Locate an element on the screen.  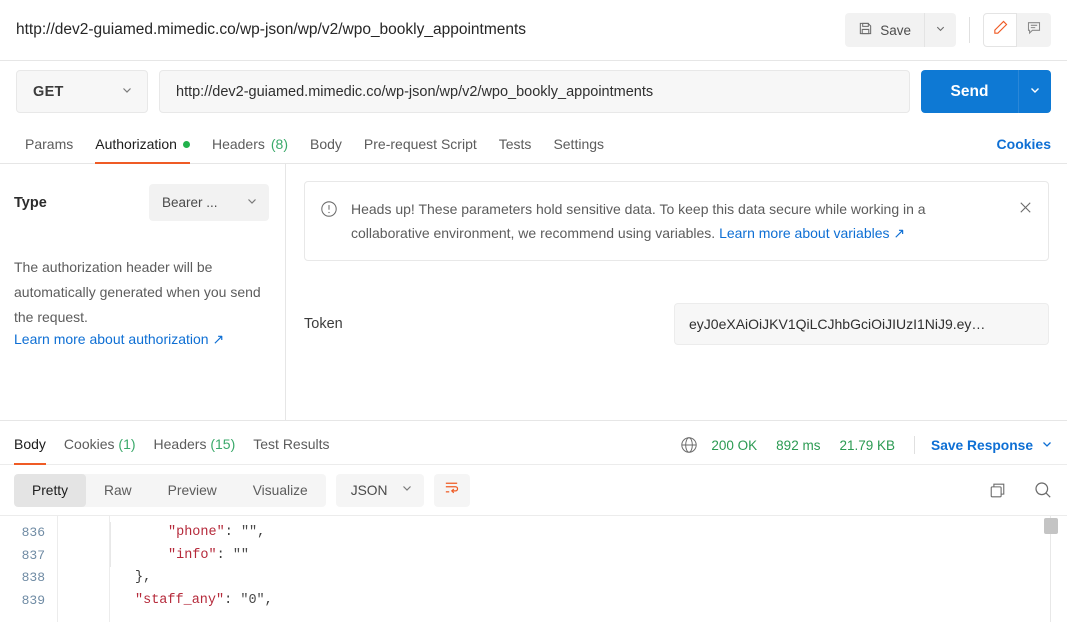
authorization-type-label: Type is located at coordinates (30, 202).